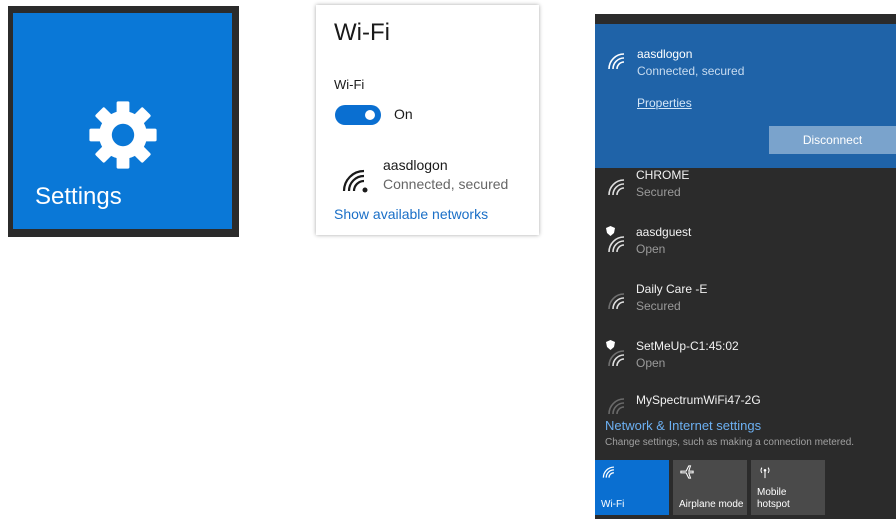 This screenshot has height=519, width=896. I want to click on network-internet-settings-link: Network & Internet settings, so click(683, 425).